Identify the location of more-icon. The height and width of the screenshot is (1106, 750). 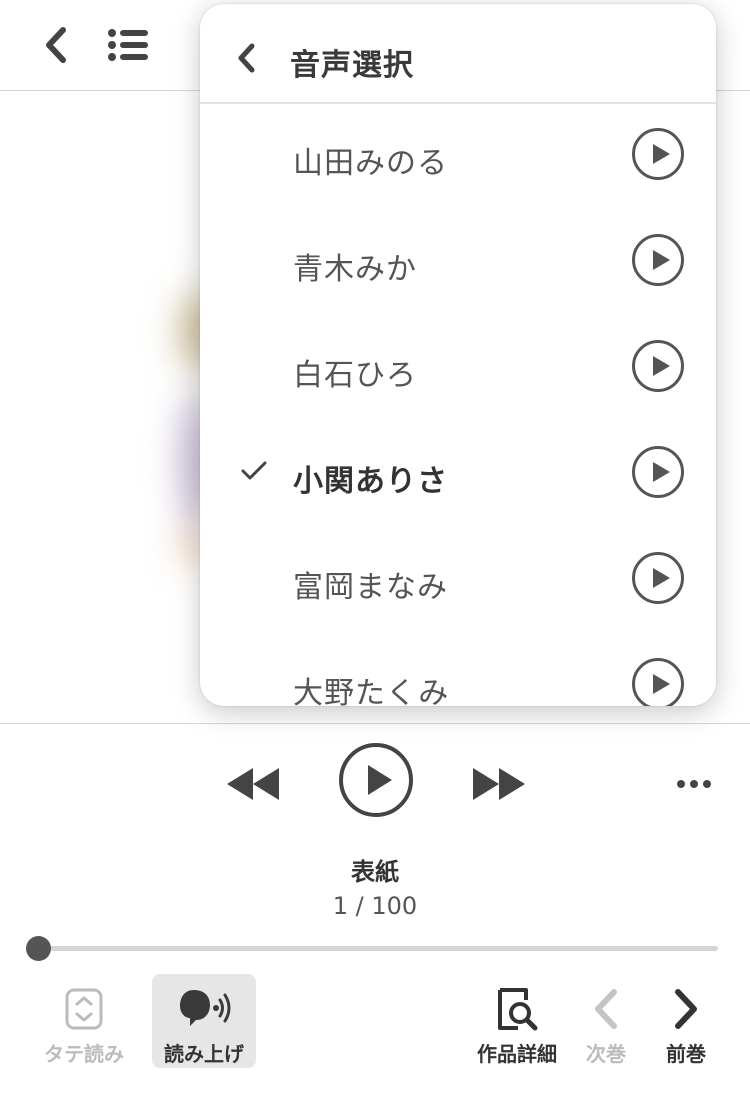
(694, 784).